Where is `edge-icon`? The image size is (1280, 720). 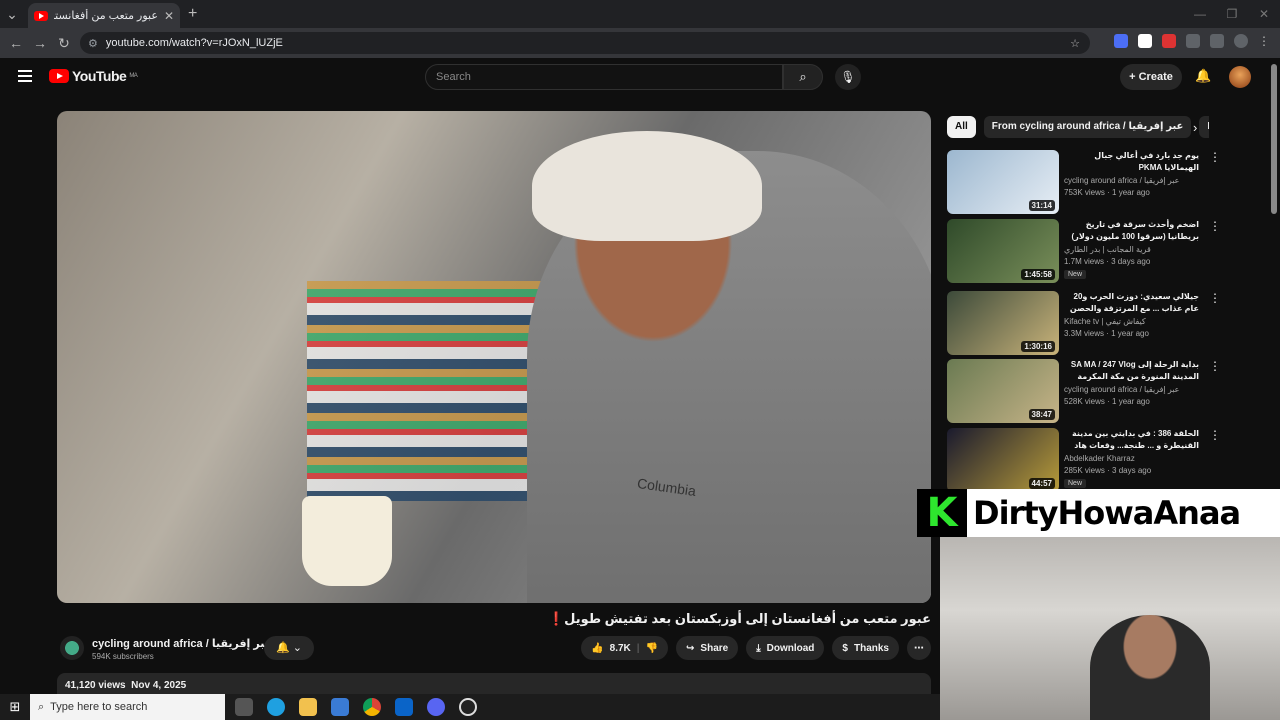
edge-icon is located at coordinates (276, 707).